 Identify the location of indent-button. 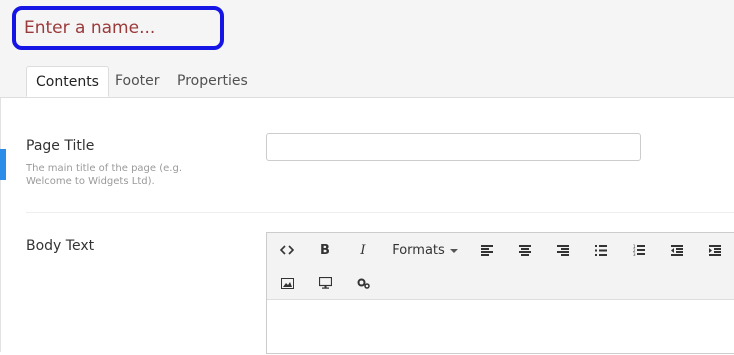
(715, 250).